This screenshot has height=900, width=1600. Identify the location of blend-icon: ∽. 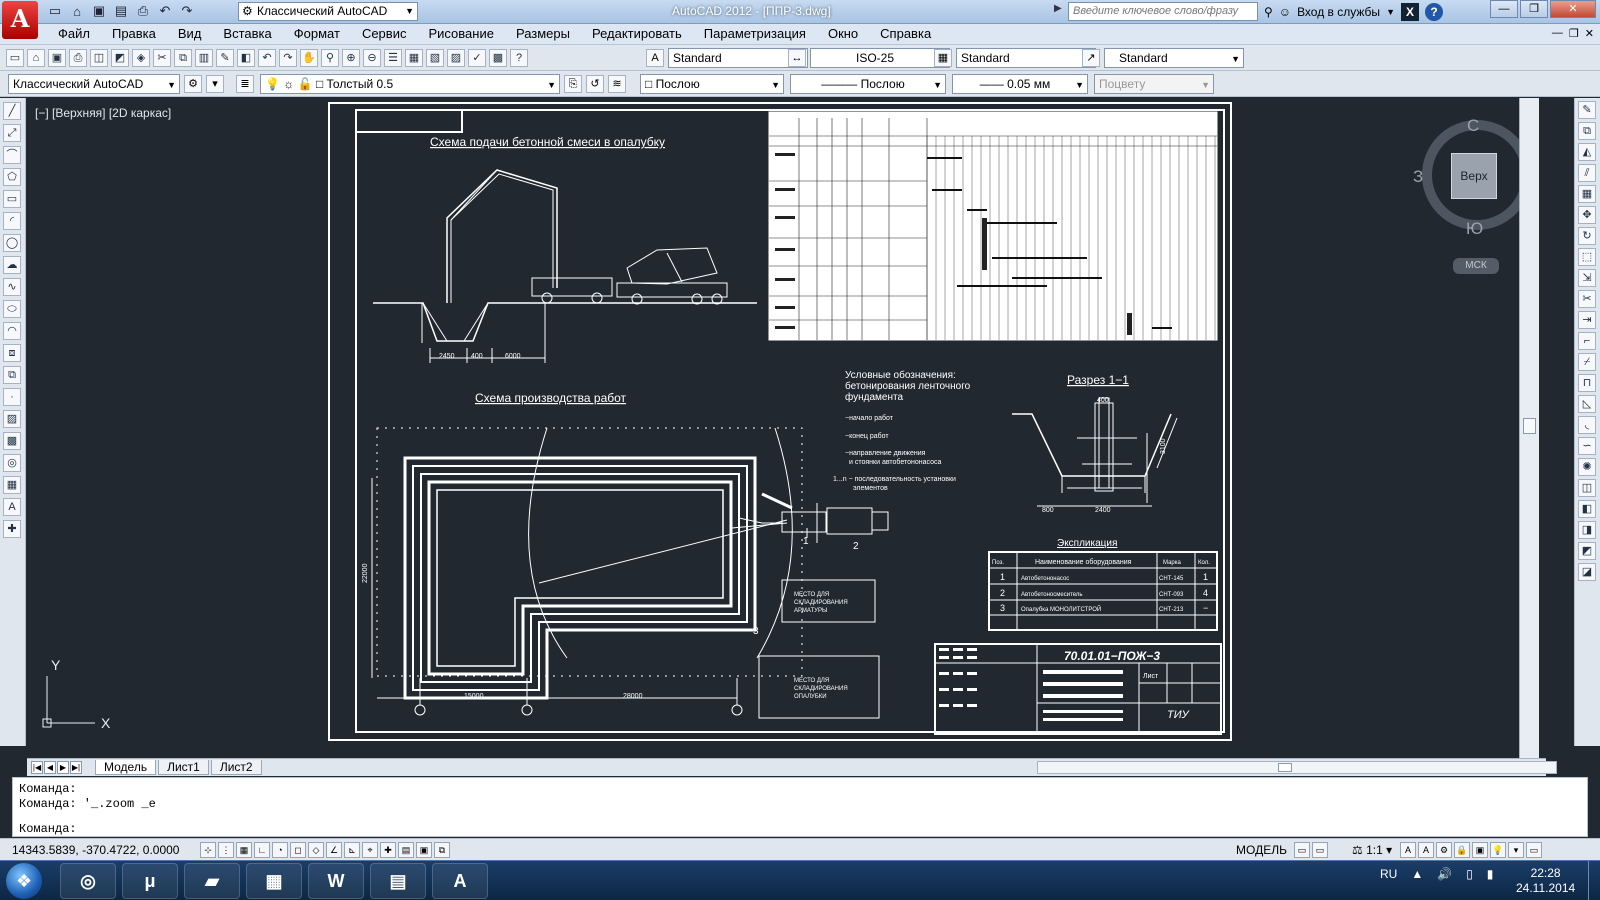
(1587, 446).